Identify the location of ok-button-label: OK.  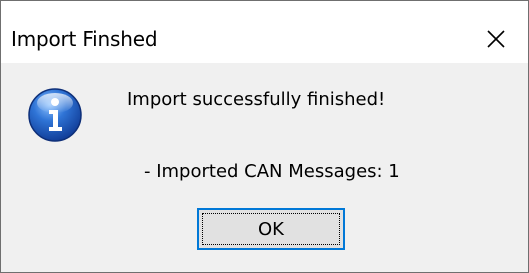
(271, 229).